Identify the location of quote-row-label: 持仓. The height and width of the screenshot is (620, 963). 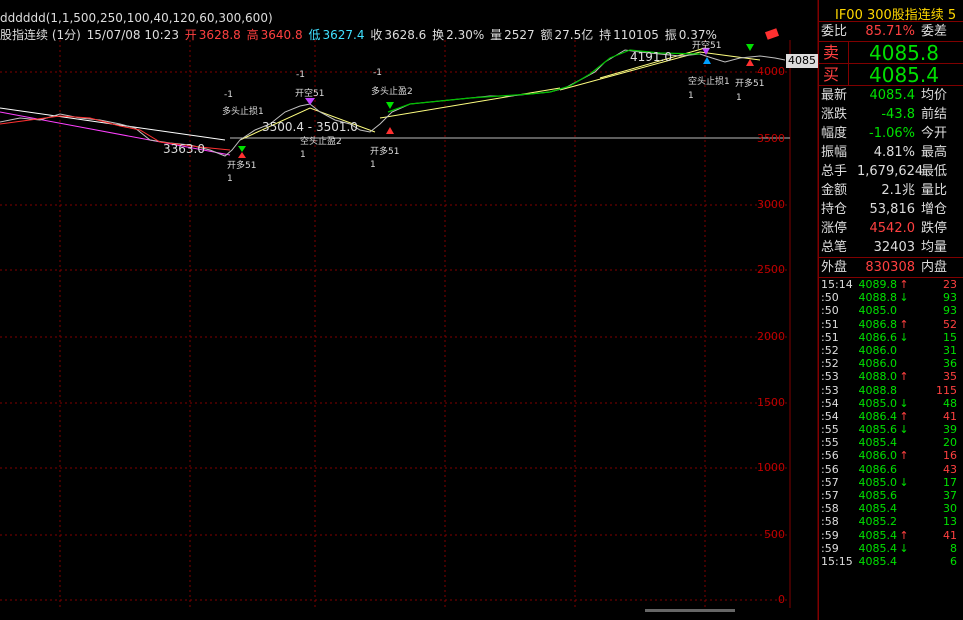
(834, 209).